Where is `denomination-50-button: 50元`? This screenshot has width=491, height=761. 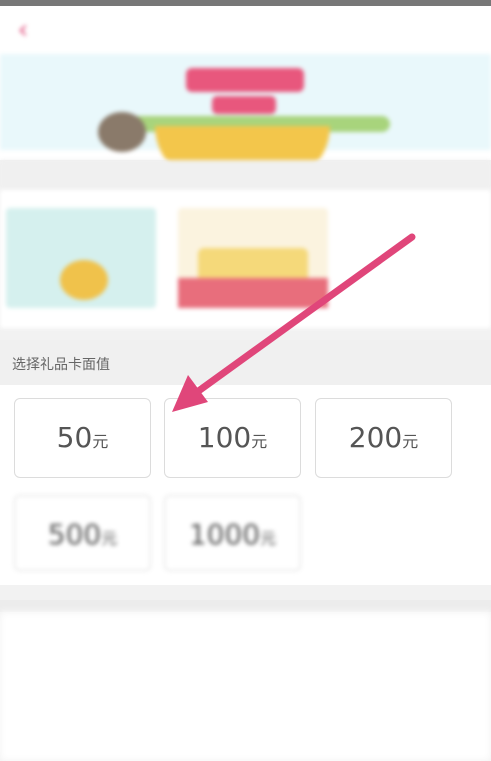 denomination-50-button: 50元 is located at coordinates (82, 438).